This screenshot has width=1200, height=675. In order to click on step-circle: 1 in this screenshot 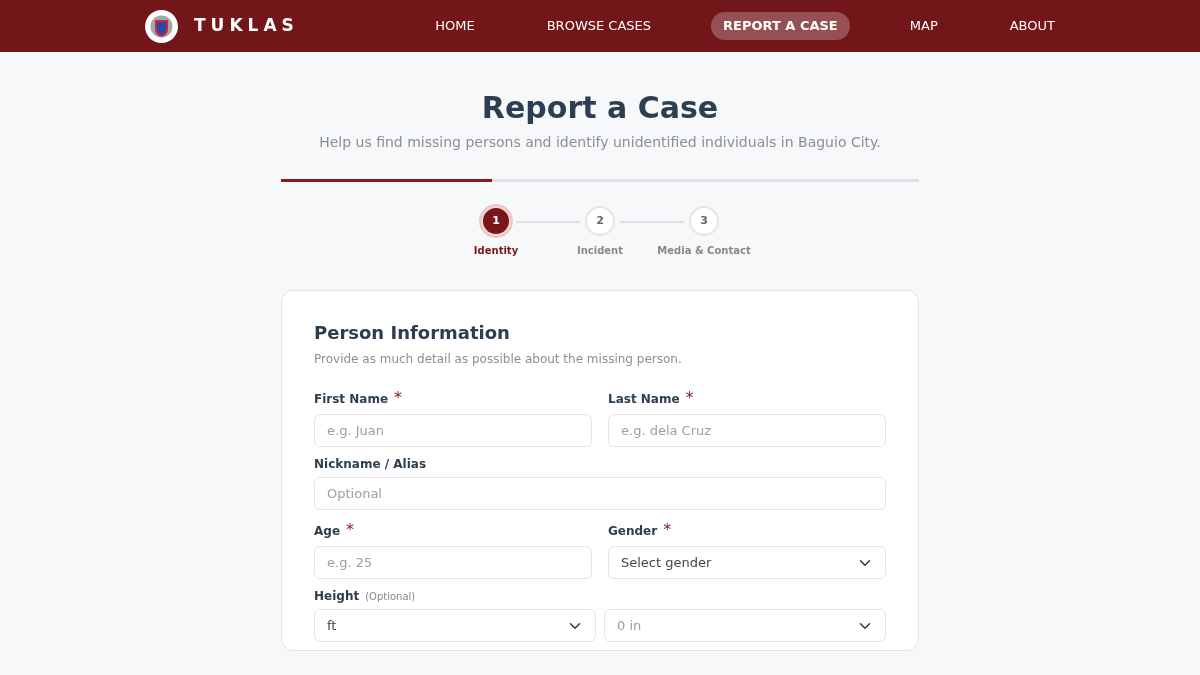, I will do `click(496, 221)`.